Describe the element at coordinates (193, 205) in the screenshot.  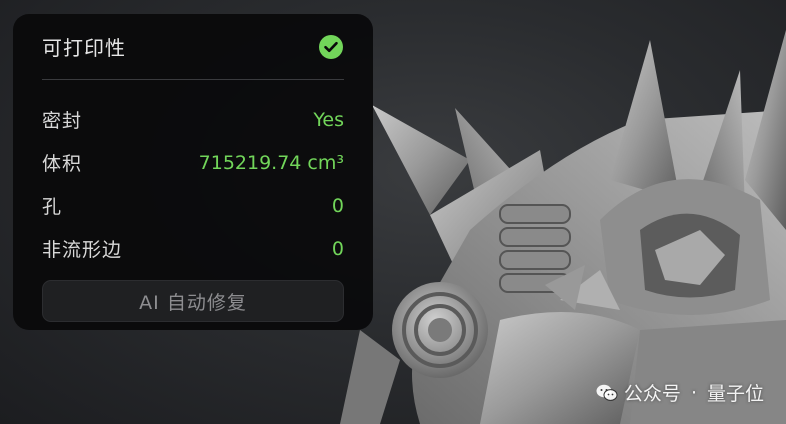
I see `stat-row-holes: 孔 0` at that location.